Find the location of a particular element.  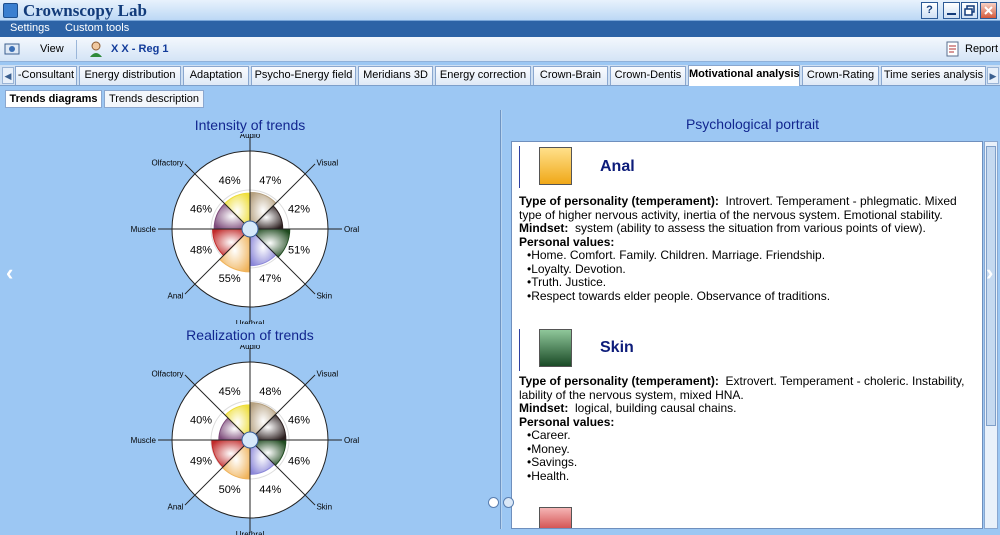

help-button: ? is located at coordinates (929, 10).